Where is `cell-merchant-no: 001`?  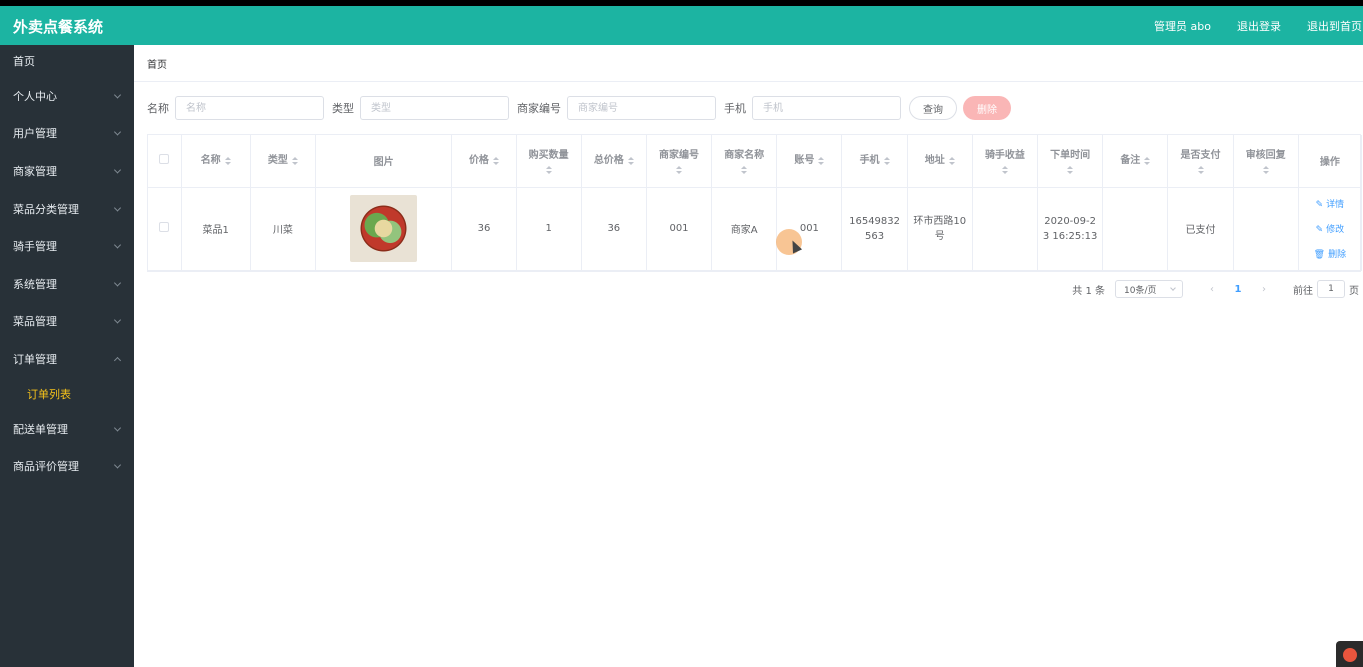
cell-merchant-no: 001 is located at coordinates (679, 229).